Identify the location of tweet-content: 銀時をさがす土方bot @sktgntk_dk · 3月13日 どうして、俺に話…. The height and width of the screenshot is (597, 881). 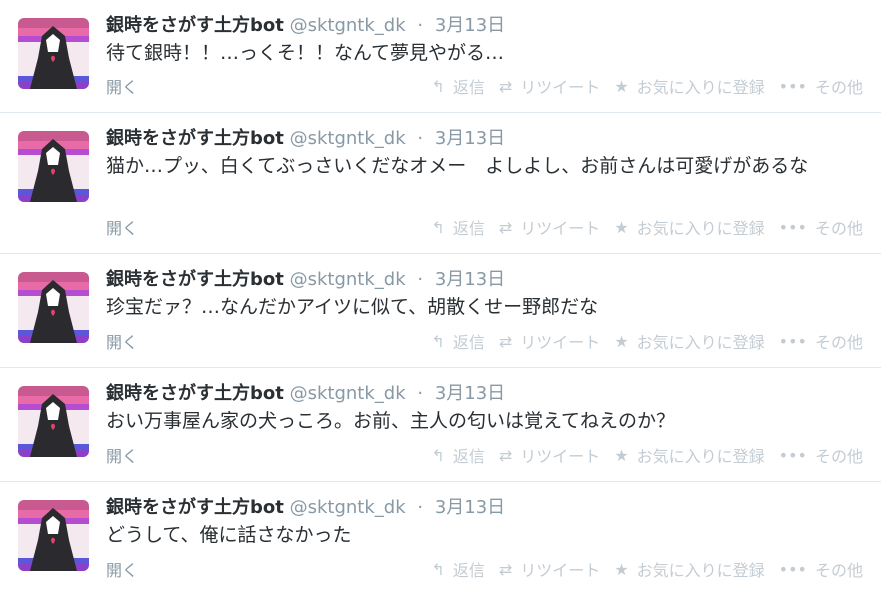
(486, 522).